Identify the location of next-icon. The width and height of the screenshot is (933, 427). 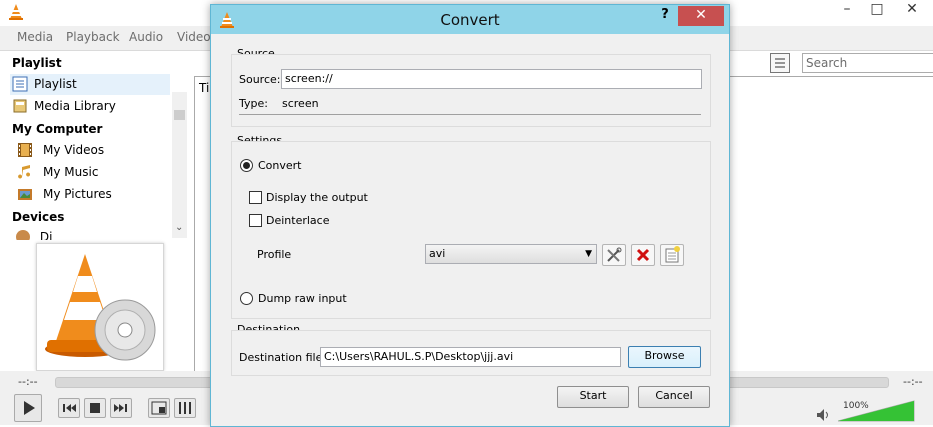
(120, 408).